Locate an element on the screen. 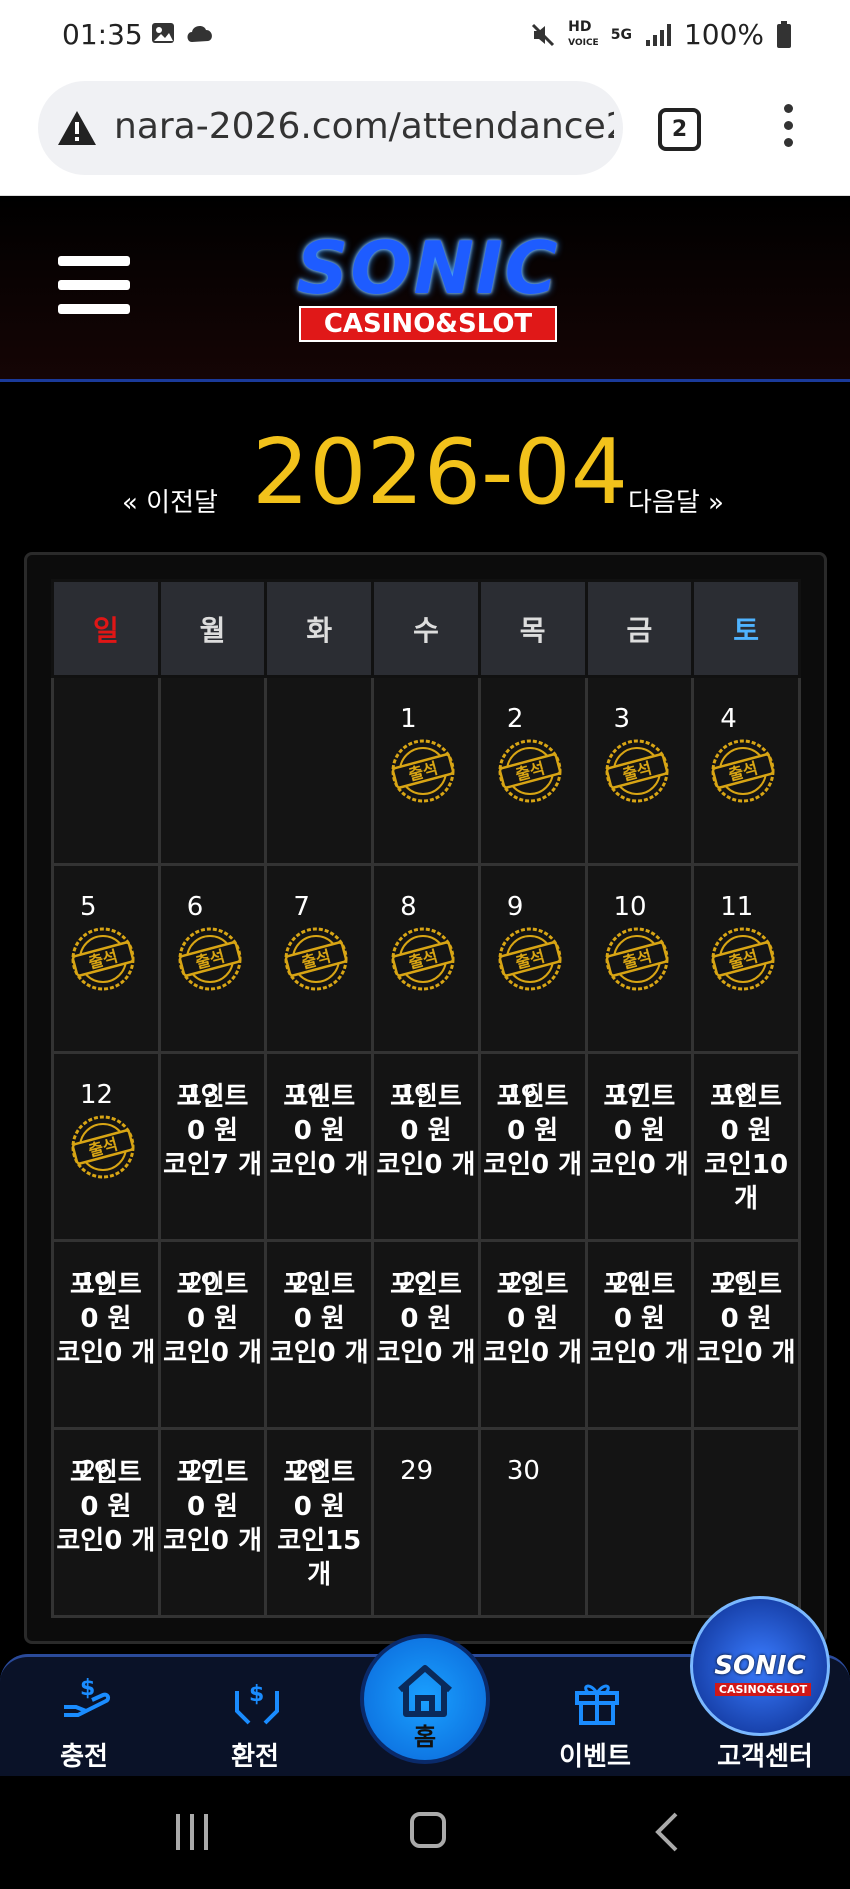 Image resolution: width=850 pixels, height=1889 pixels. calendar-day-cell: 12 출석 is located at coordinates (106, 1146).